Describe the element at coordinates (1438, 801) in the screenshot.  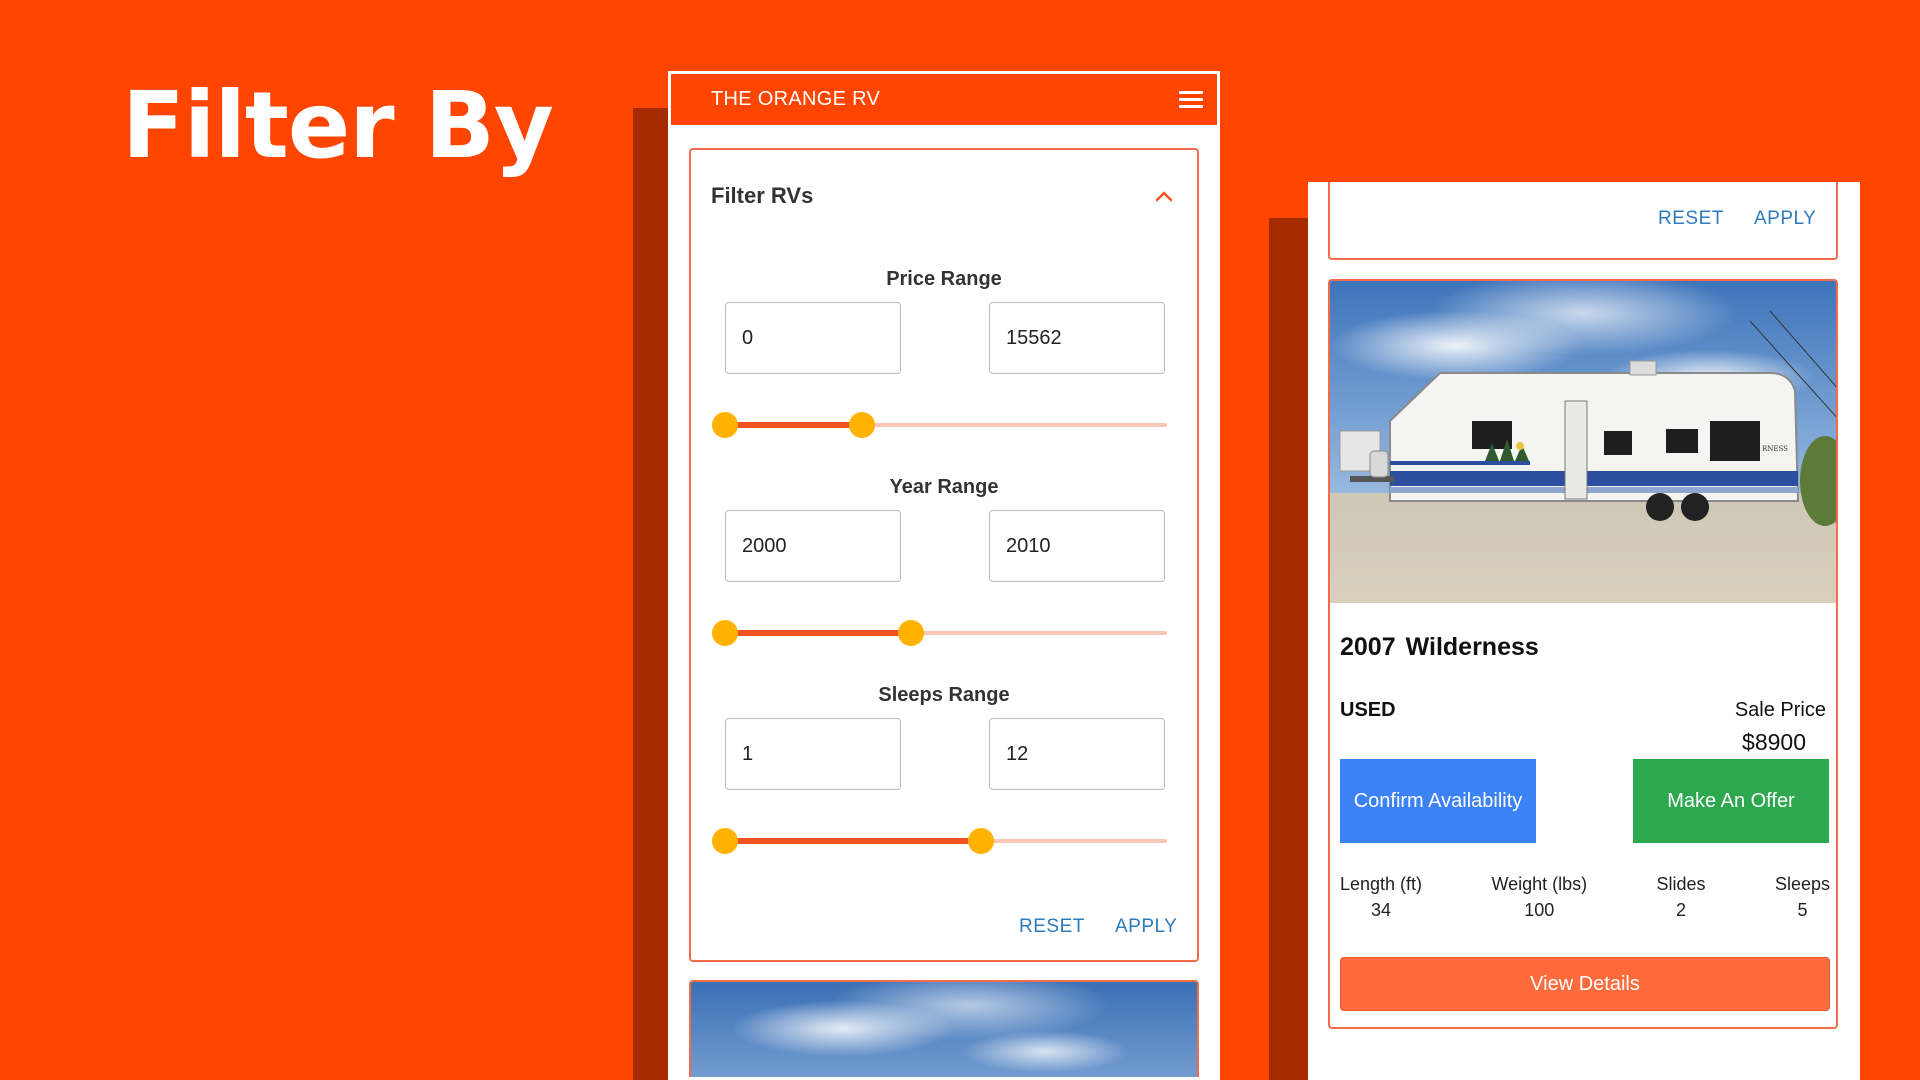
I see `confirm-availability-button: Confirm Availability` at that location.